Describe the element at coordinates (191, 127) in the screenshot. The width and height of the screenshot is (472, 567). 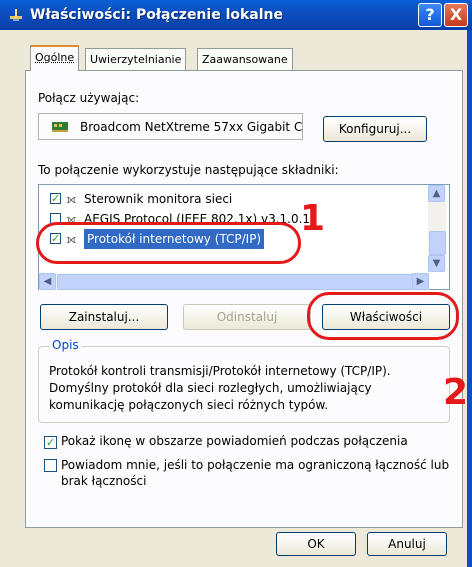
I see `adapter-name: Broadcom NetXtreme 57xx Gigabit C` at that location.